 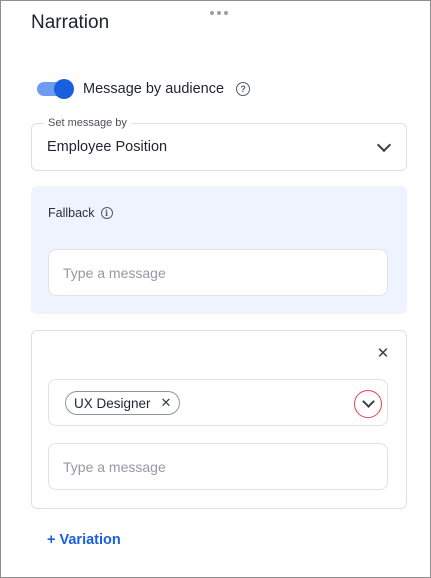 I want to click on position-tag-select: UX Designer ✕, so click(x=218, y=402).